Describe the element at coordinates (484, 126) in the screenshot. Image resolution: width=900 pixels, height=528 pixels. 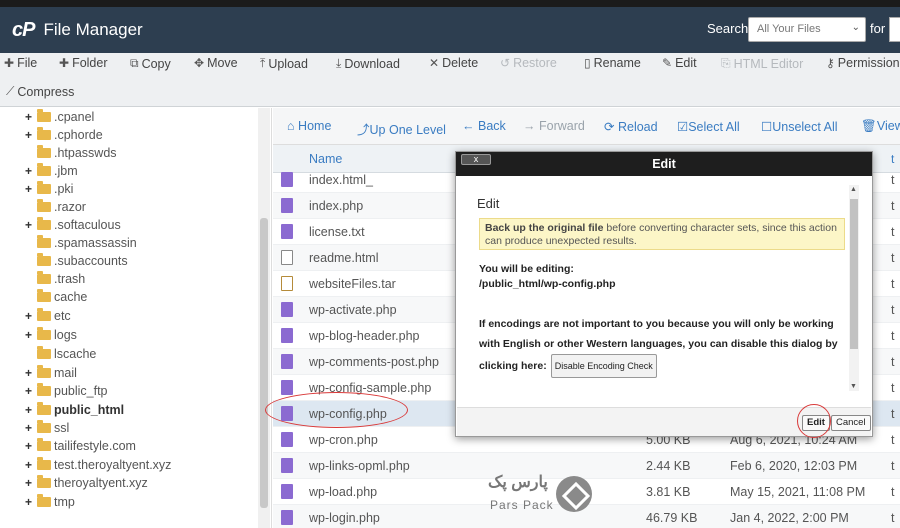
I see `back-button: ← Back` at that location.